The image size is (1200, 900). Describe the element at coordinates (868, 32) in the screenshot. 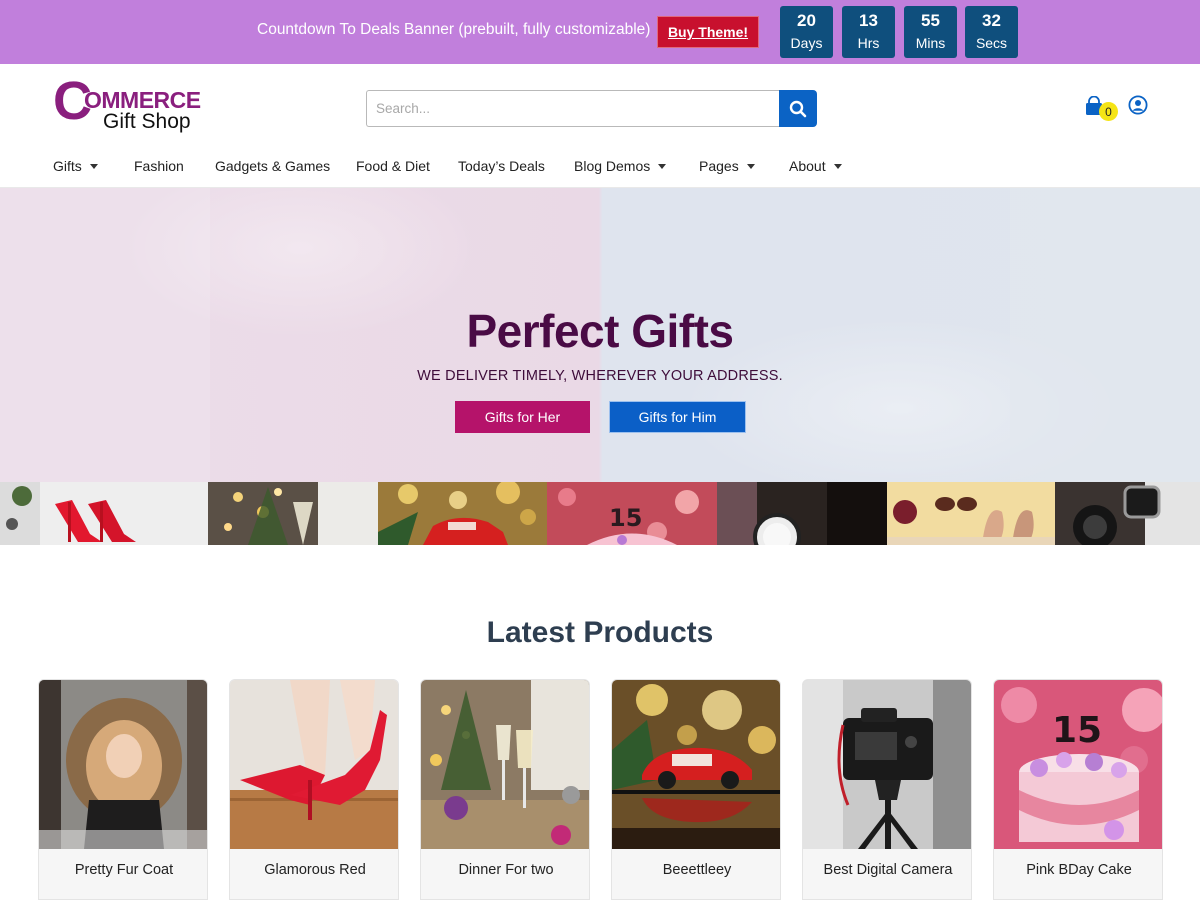

I see `countdown-hours: 13 Hrs` at that location.